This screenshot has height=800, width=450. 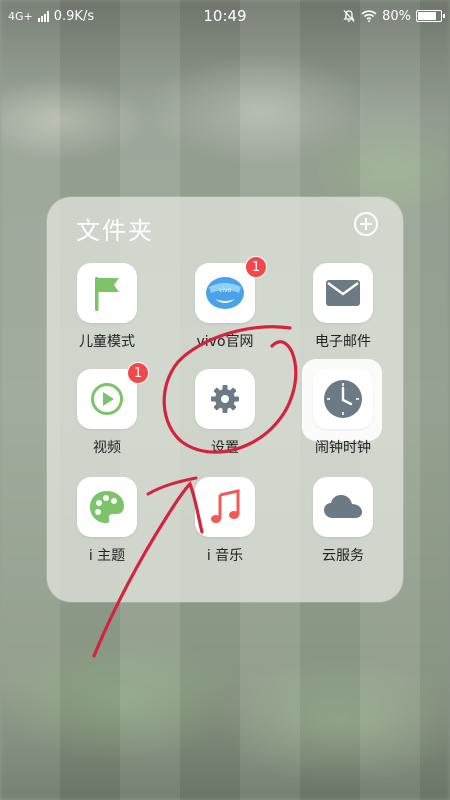 I want to click on cloud-icon, so click(x=343, y=506).